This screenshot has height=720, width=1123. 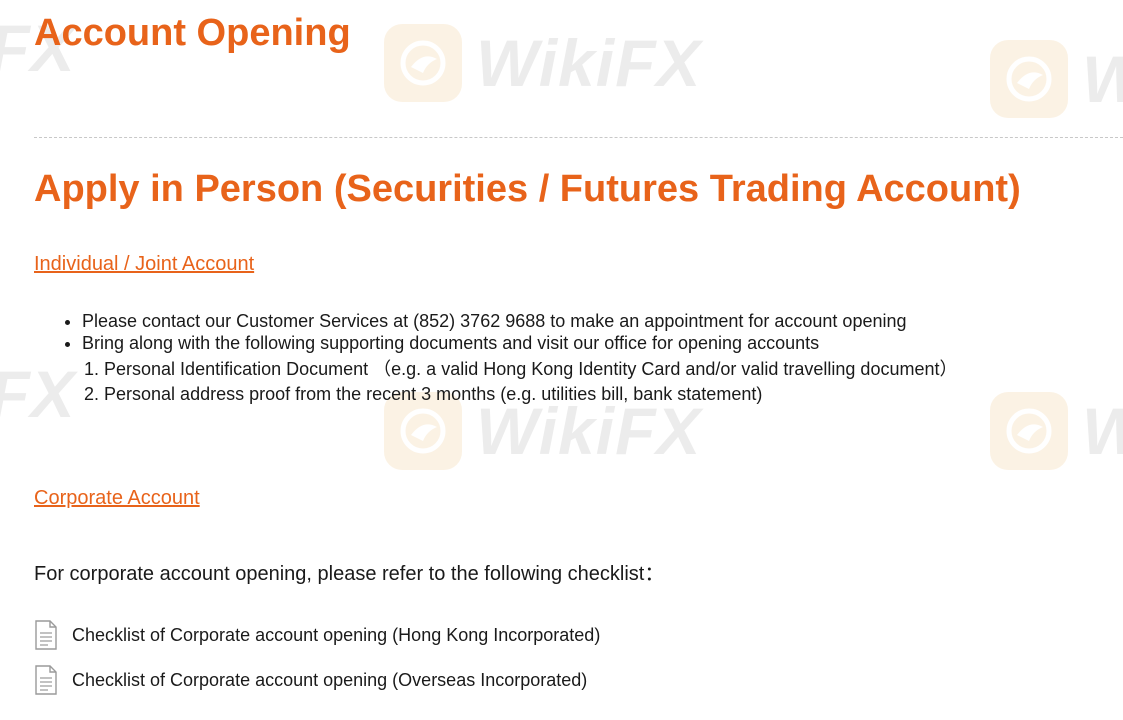 I want to click on dashed-divider, so click(x=578, y=137).